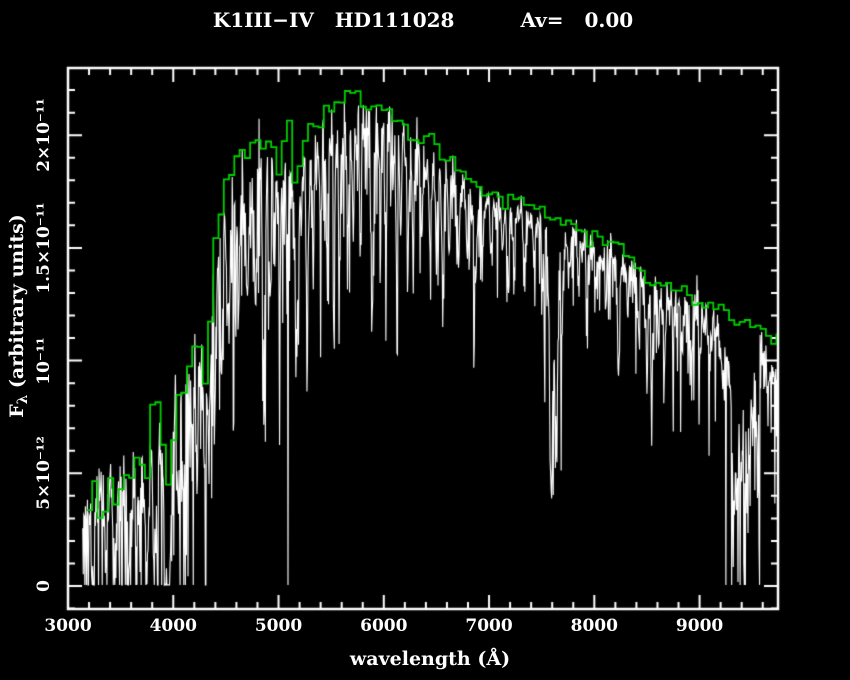  Describe the element at coordinates (44, 248) in the screenshot. I see `y-tick-label: 1.5×10⁻¹¹` at that location.